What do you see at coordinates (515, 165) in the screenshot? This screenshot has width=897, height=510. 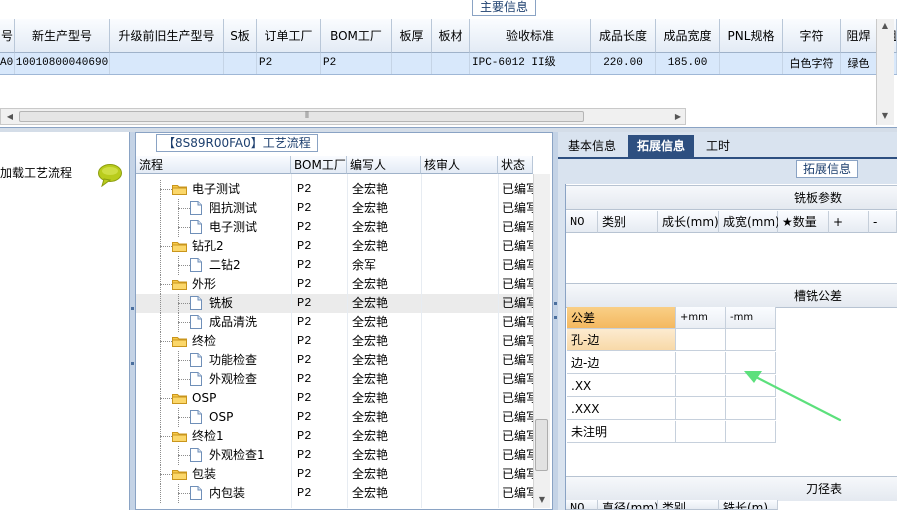 I see `tree-col-header-status: 状态` at bounding box center [515, 165].